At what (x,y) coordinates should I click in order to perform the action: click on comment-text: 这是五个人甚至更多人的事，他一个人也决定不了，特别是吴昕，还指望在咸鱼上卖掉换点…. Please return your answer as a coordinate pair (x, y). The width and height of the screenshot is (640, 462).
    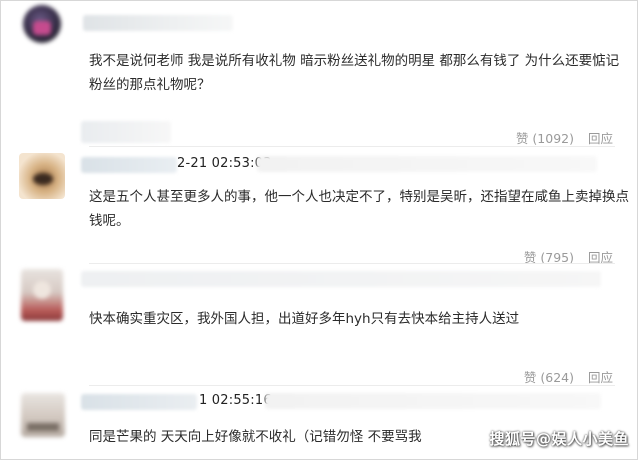
    Looking at the image, I should click on (359, 209).